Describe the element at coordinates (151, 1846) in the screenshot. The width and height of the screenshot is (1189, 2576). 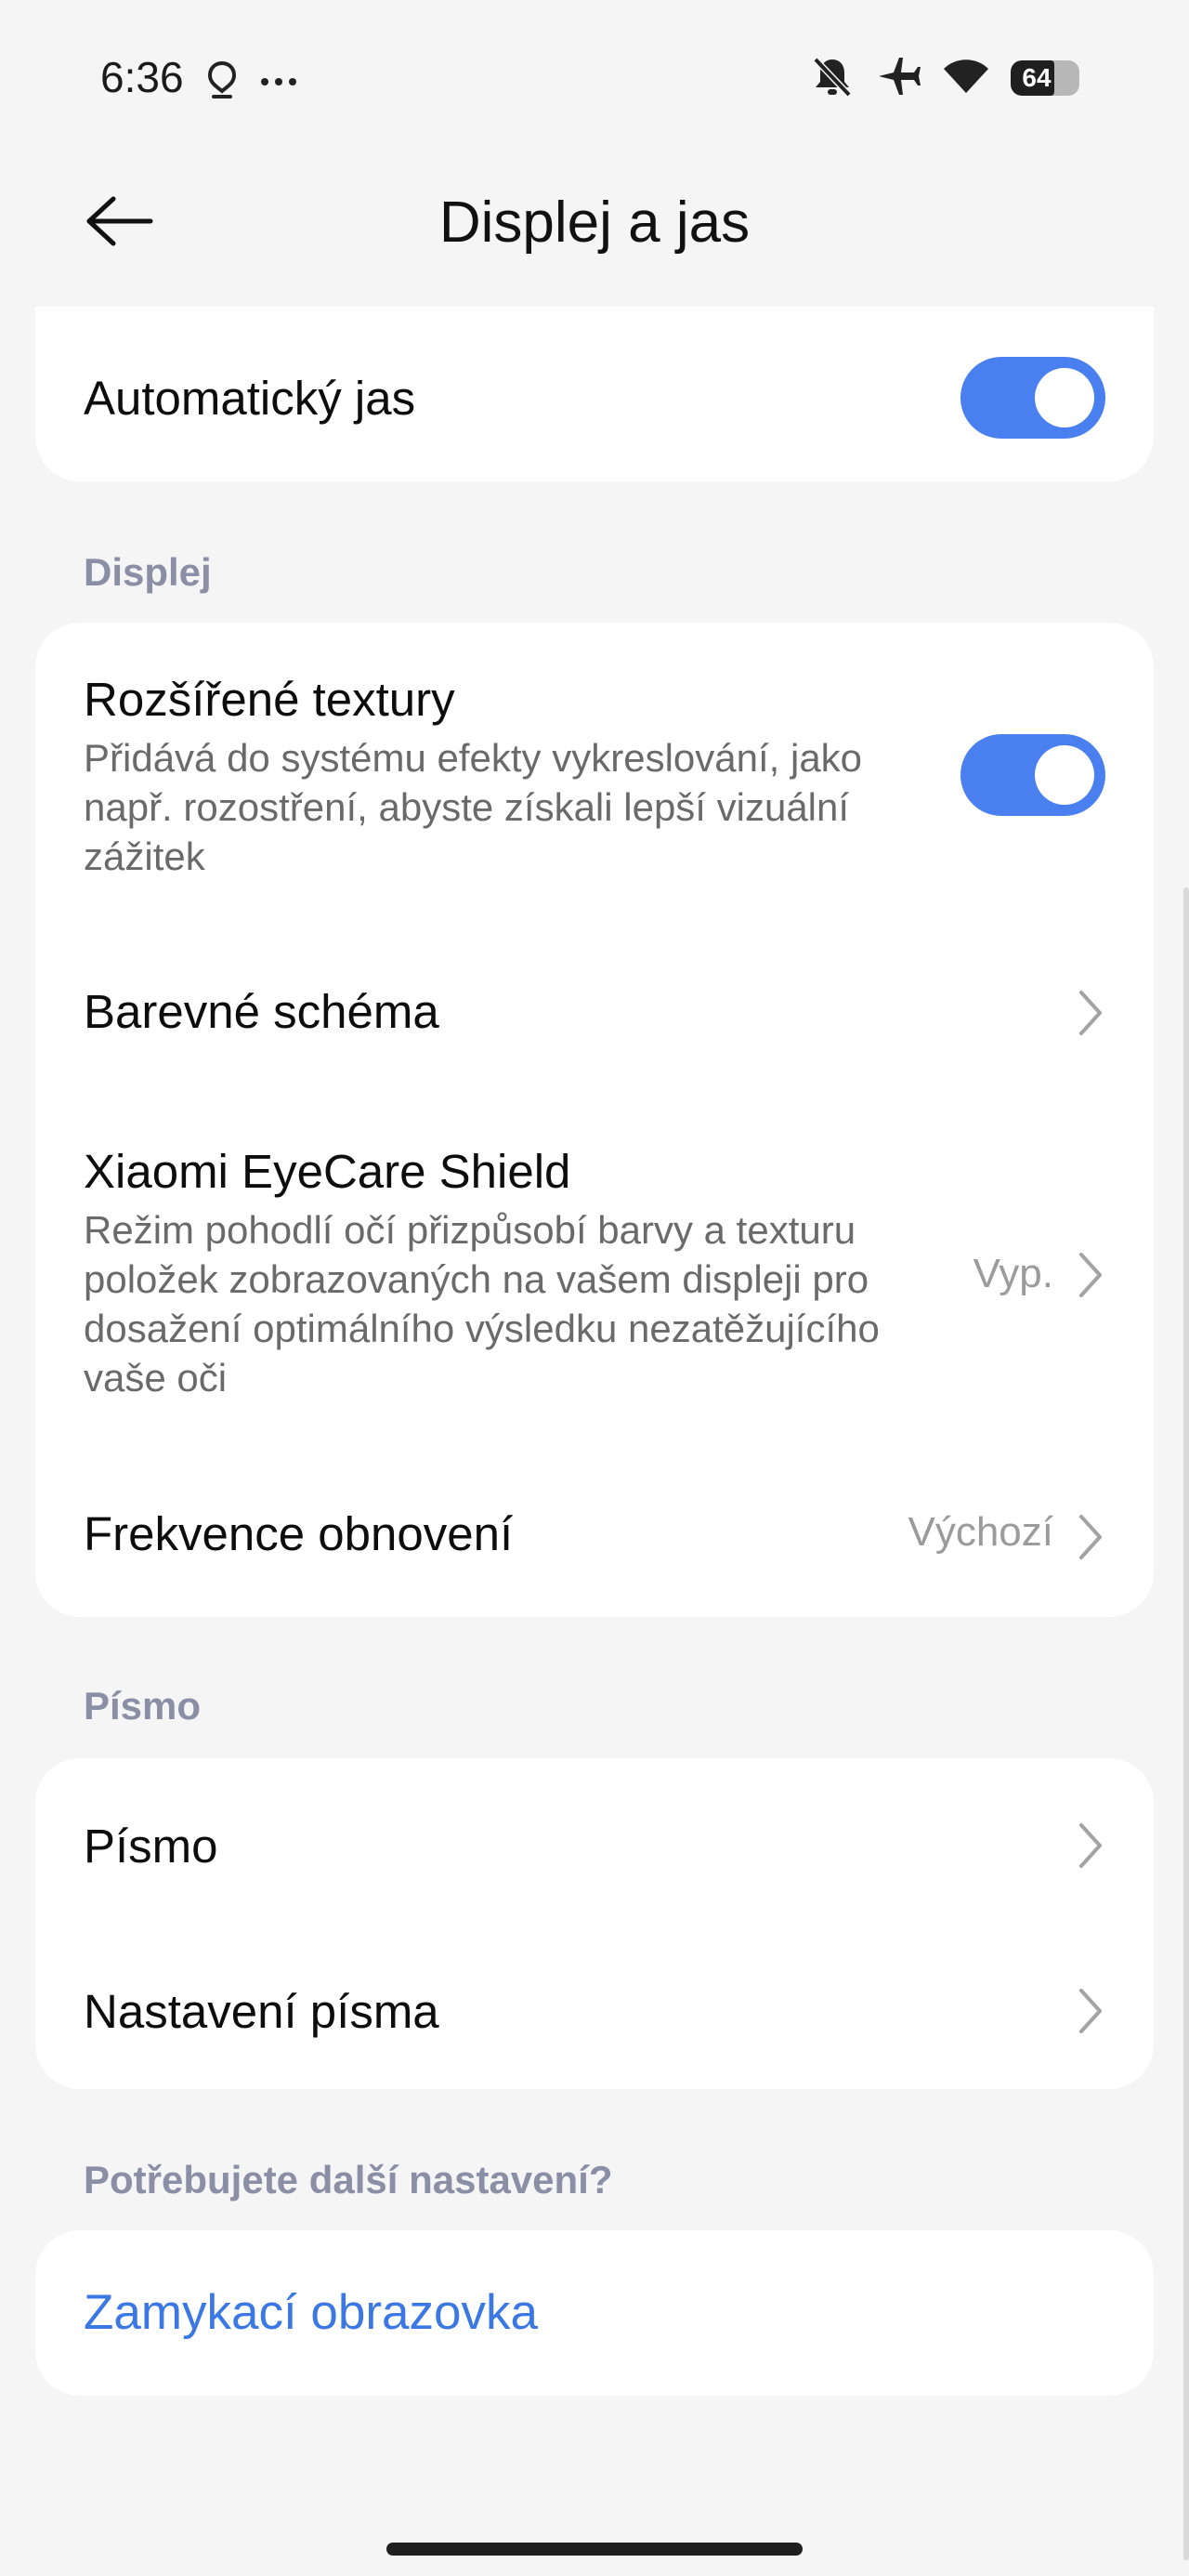
I see `font-item-title: Písmo` at that location.